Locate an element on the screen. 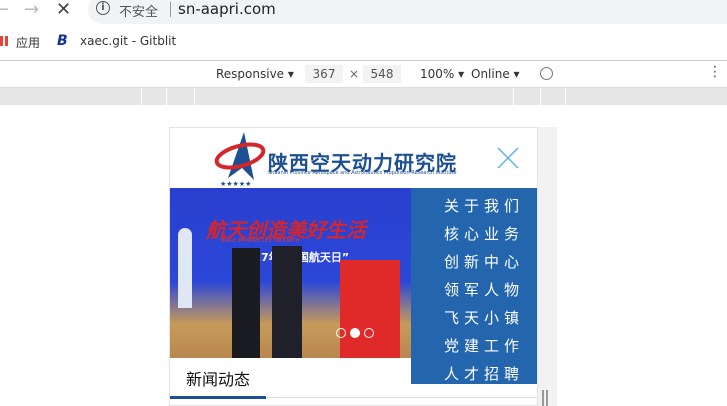 This screenshot has width=727, height=406. plaque-image is located at coordinates (370, 309).